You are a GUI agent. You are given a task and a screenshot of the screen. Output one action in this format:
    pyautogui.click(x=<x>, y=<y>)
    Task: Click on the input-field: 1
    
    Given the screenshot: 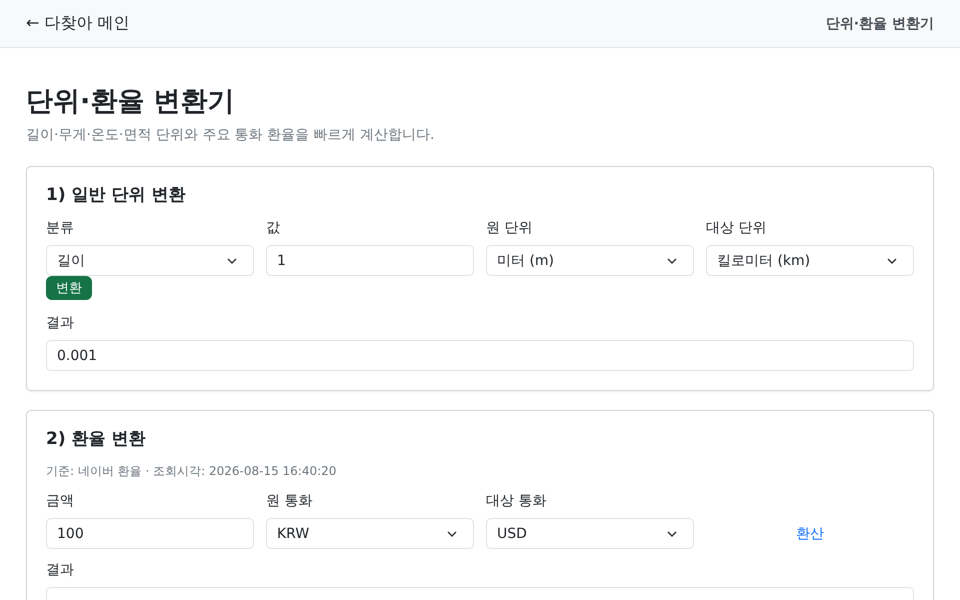 What is the action you would take?
    pyautogui.click(x=370, y=260)
    